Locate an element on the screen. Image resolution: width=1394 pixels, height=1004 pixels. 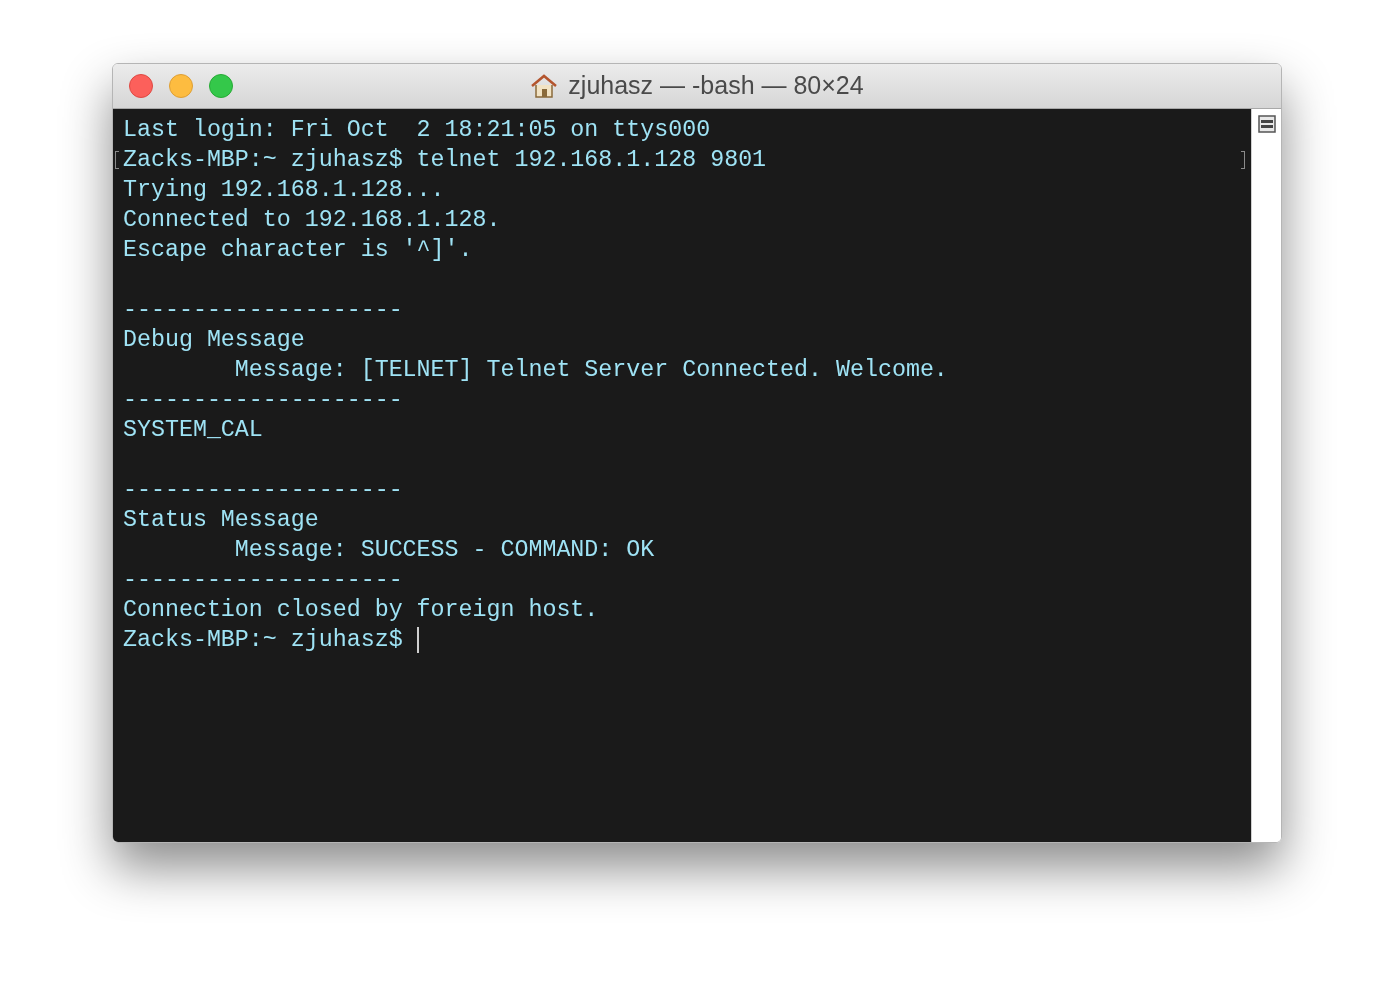
minimize-button is located at coordinates (181, 86).